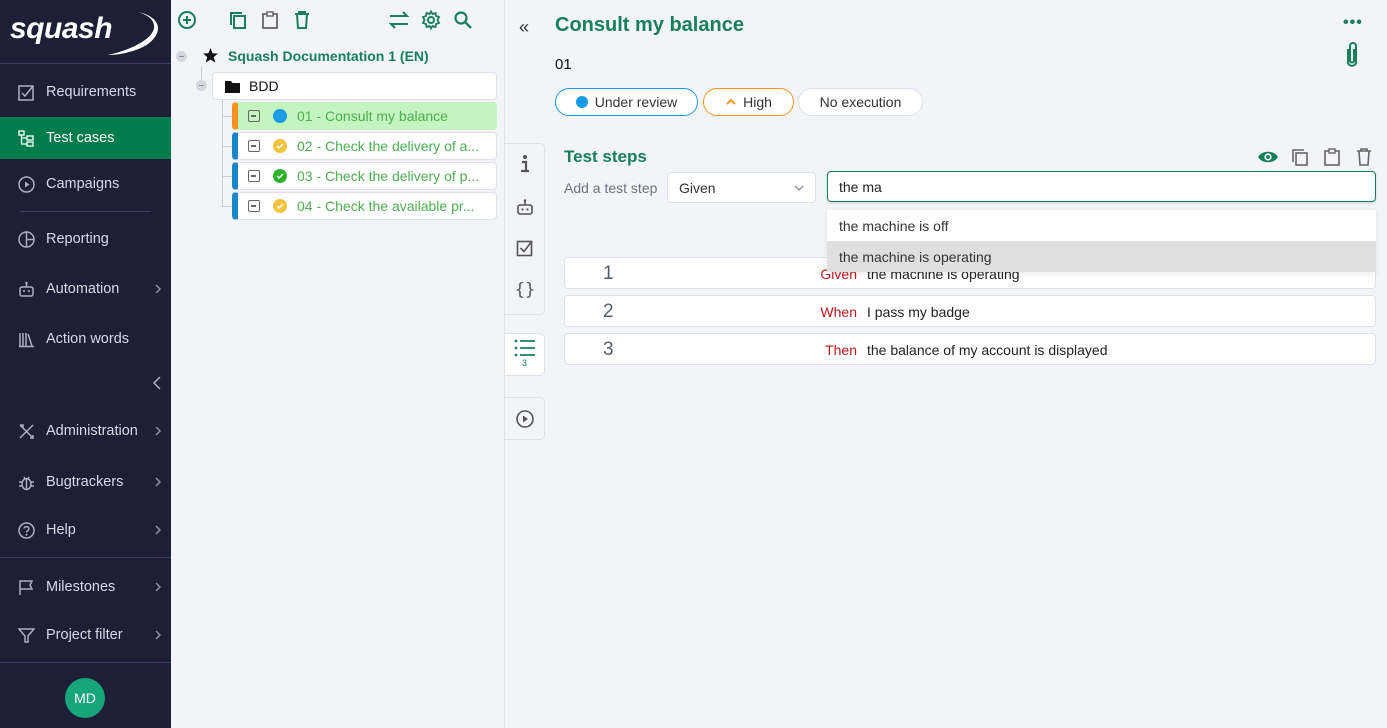  Describe the element at coordinates (731, 101) in the screenshot. I see `chevron-up-icon` at that location.